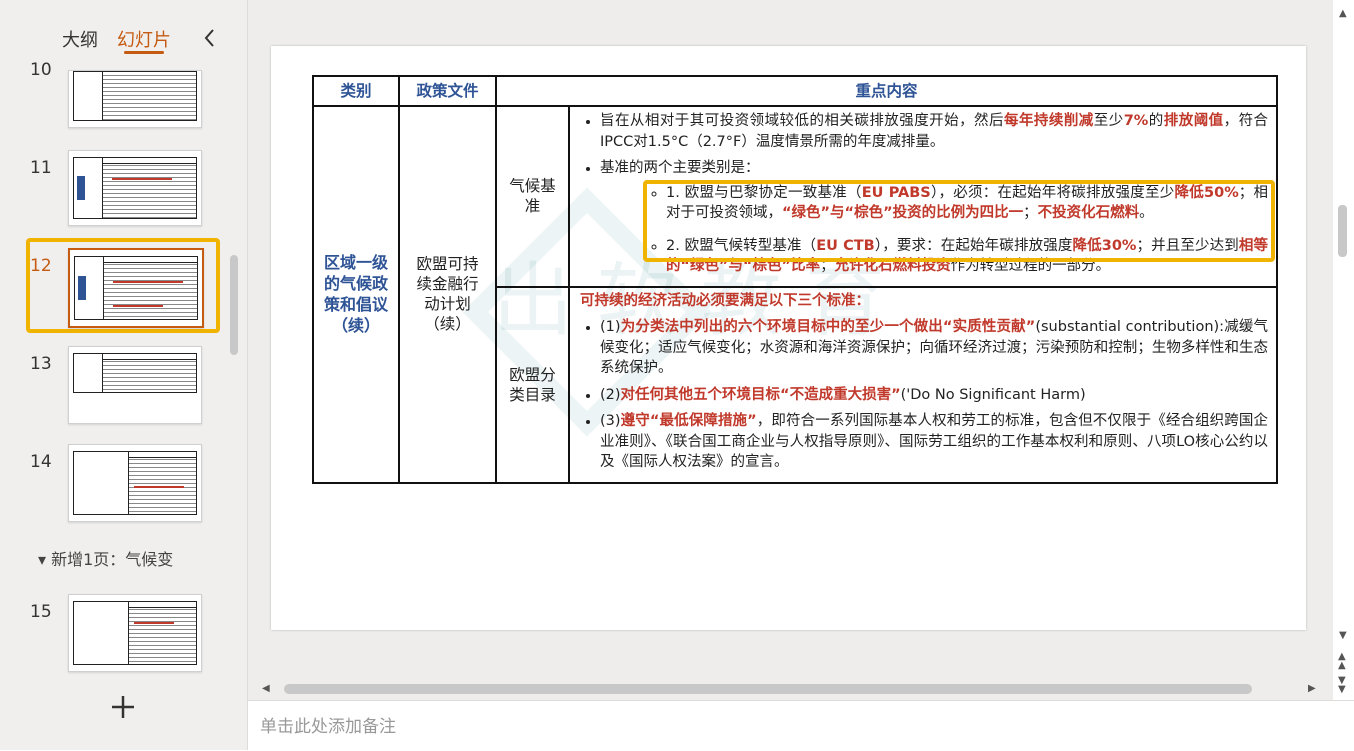 This screenshot has width=1354, height=751. Describe the element at coordinates (210, 38) in the screenshot. I see `chevron-left-icon` at that location.